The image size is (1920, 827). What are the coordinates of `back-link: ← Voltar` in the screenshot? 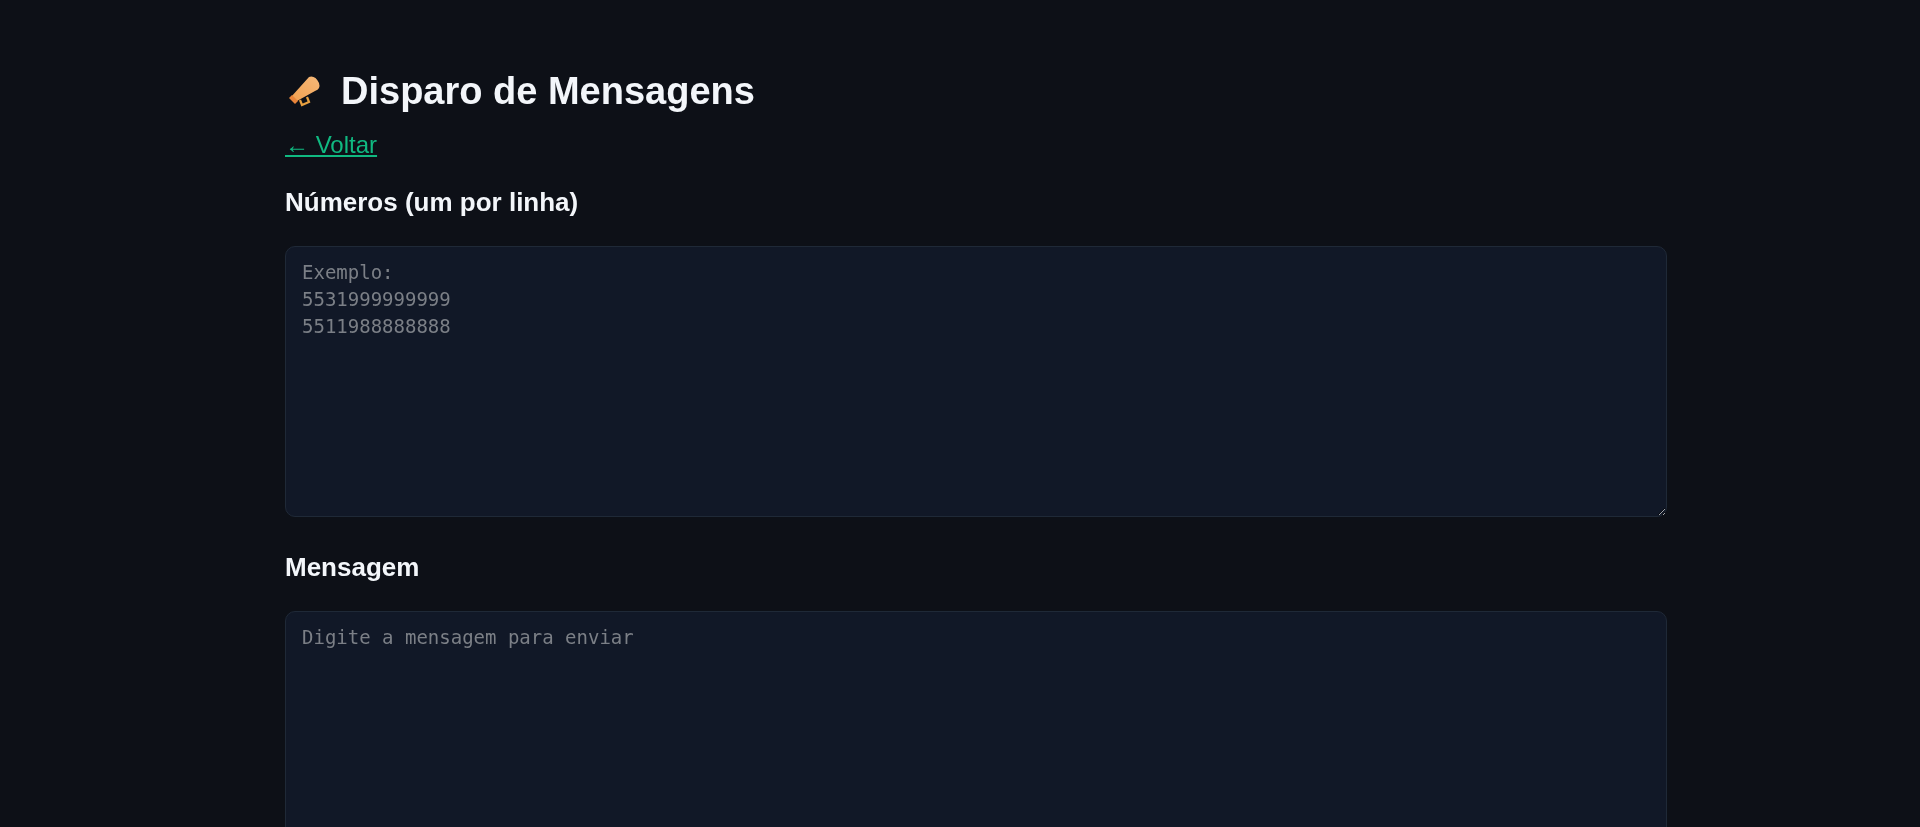 It's located at (331, 145).